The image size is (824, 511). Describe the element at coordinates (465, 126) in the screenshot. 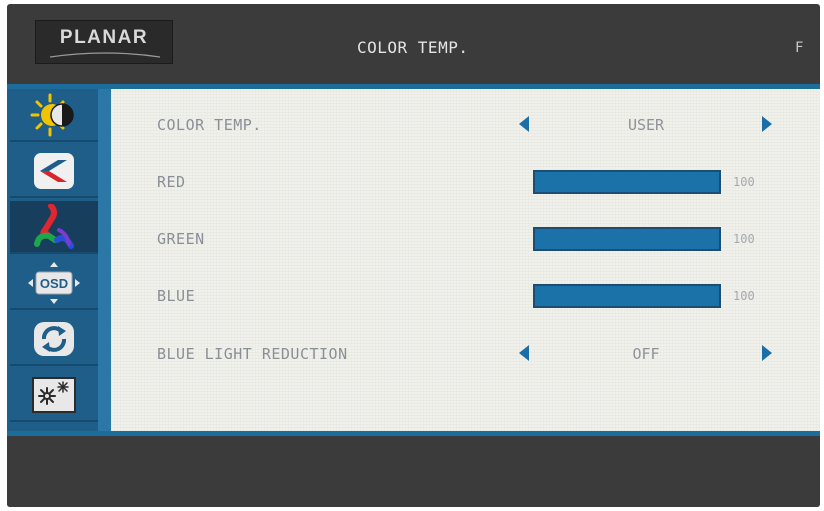

I see `color-temp-row: COLOR TEMP. USER` at that location.